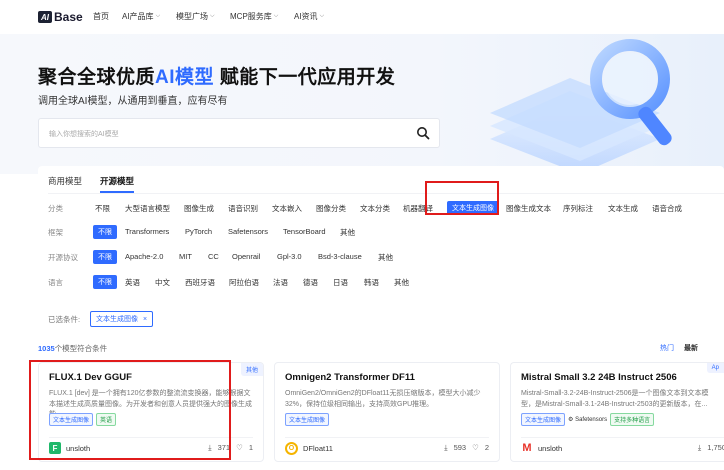 Image resolution: width=724 pixels, height=470 pixels. I want to click on model-title: Mistral Small 3.2 24B Instruct 2506, so click(599, 377).